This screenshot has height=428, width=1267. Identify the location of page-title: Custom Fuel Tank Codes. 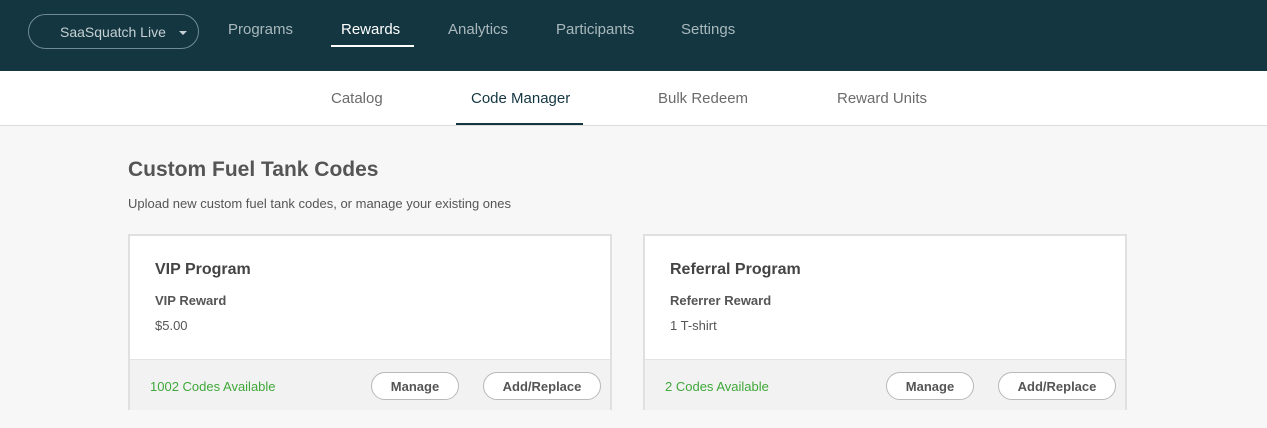
(253, 169).